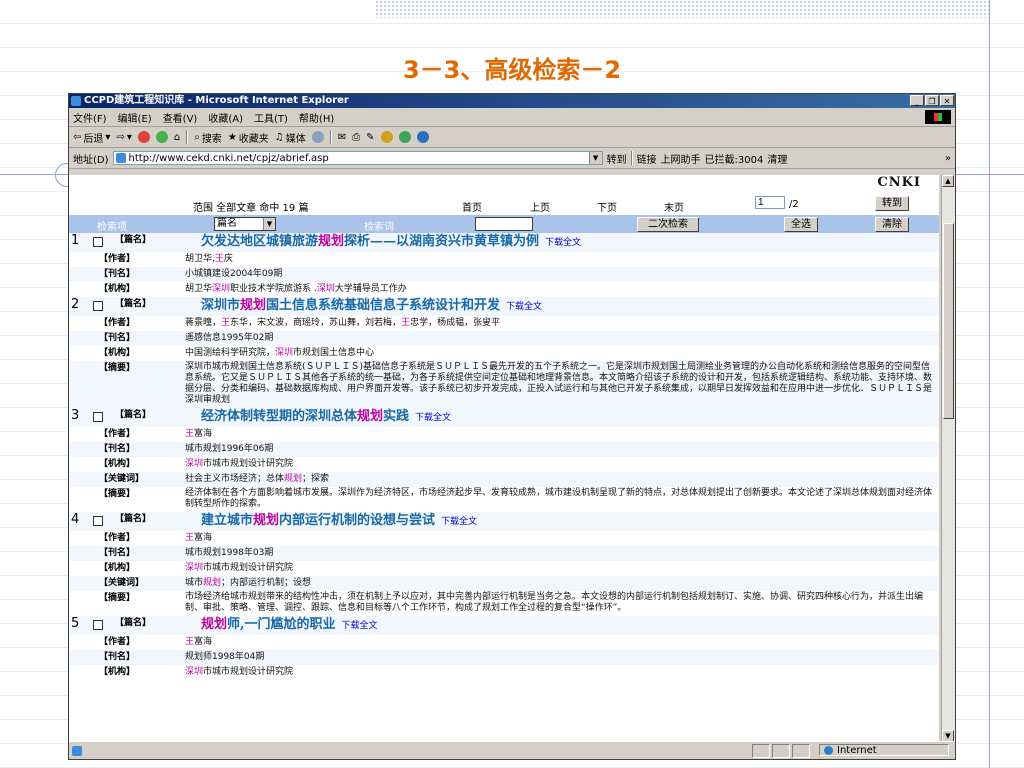  I want to click on refresh-icon, so click(161, 137).